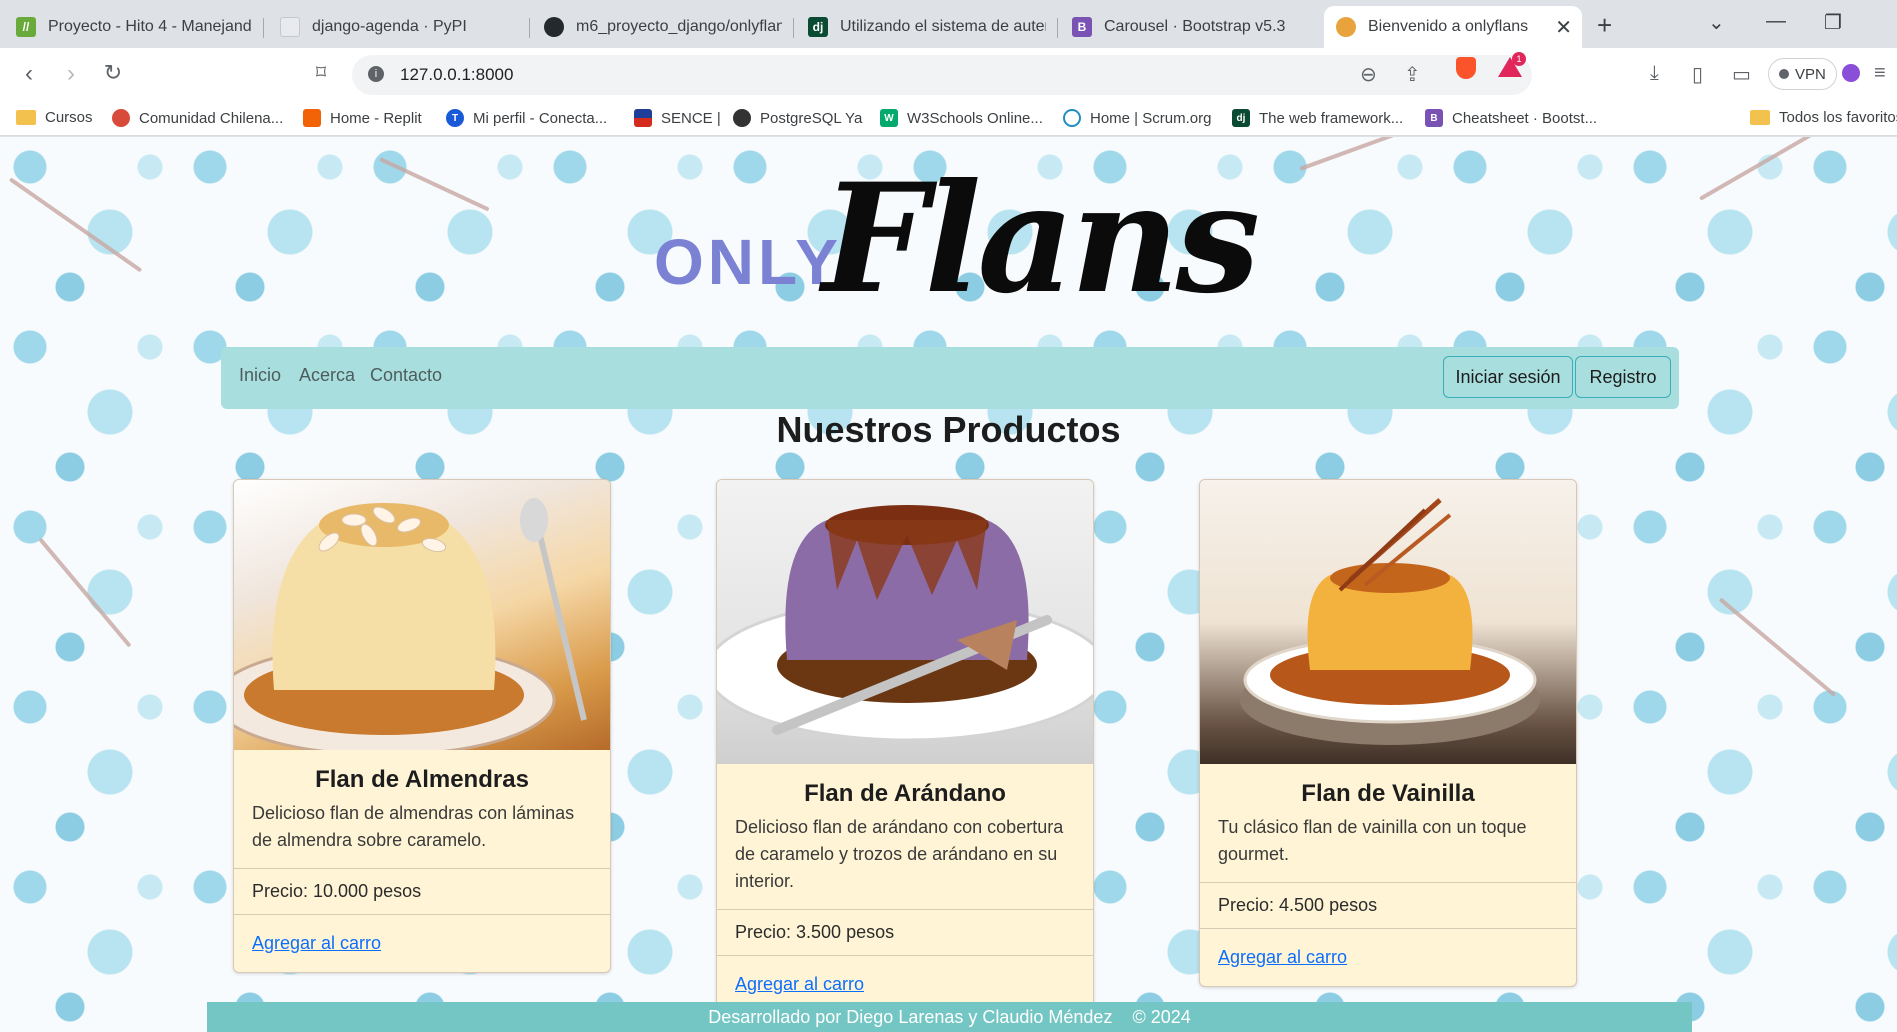 The width and height of the screenshot is (1897, 1032). I want to click on vanilla-flan-image, so click(1390, 621).